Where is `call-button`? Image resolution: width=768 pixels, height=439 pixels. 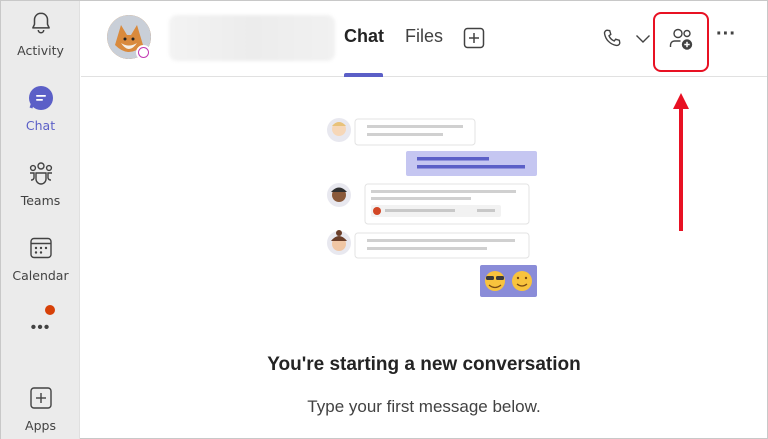
call-button is located at coordinates (612, 38).